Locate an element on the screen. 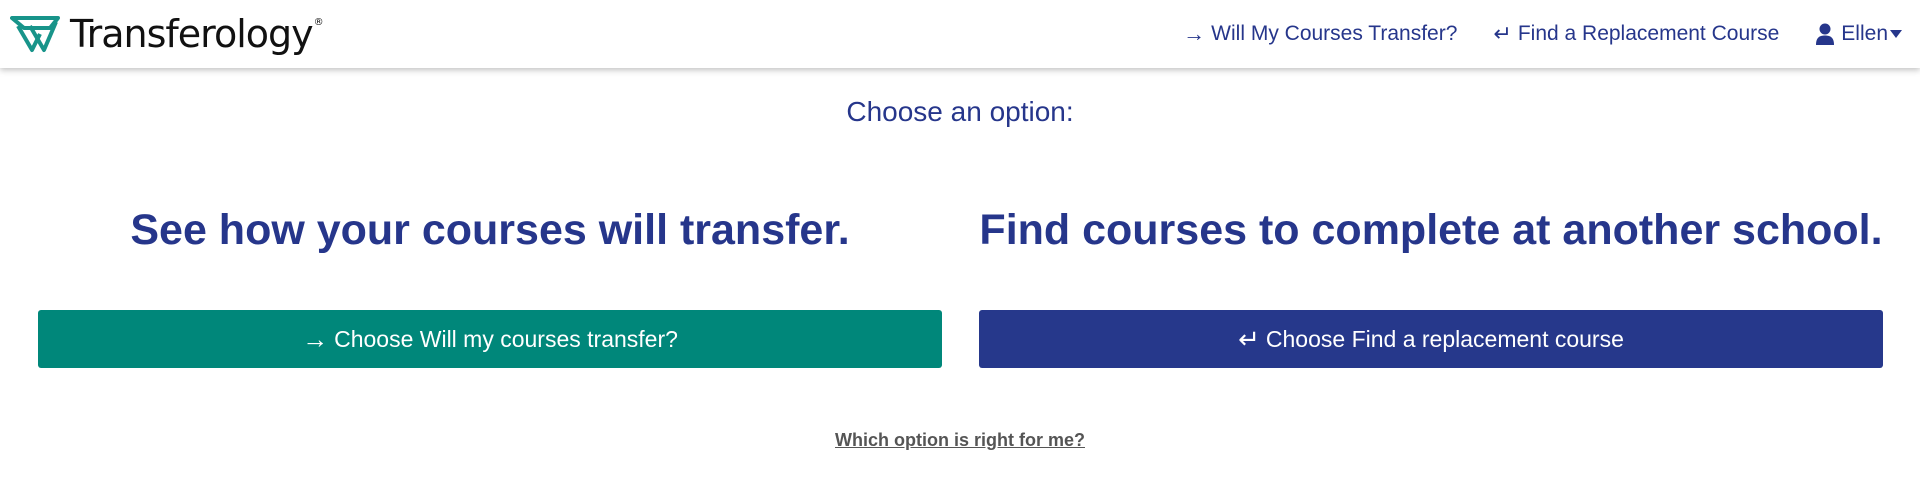 The height and width of the screenshot is (500, 1920). logo-registered-mark: ® is located at coordinates (318, 22).